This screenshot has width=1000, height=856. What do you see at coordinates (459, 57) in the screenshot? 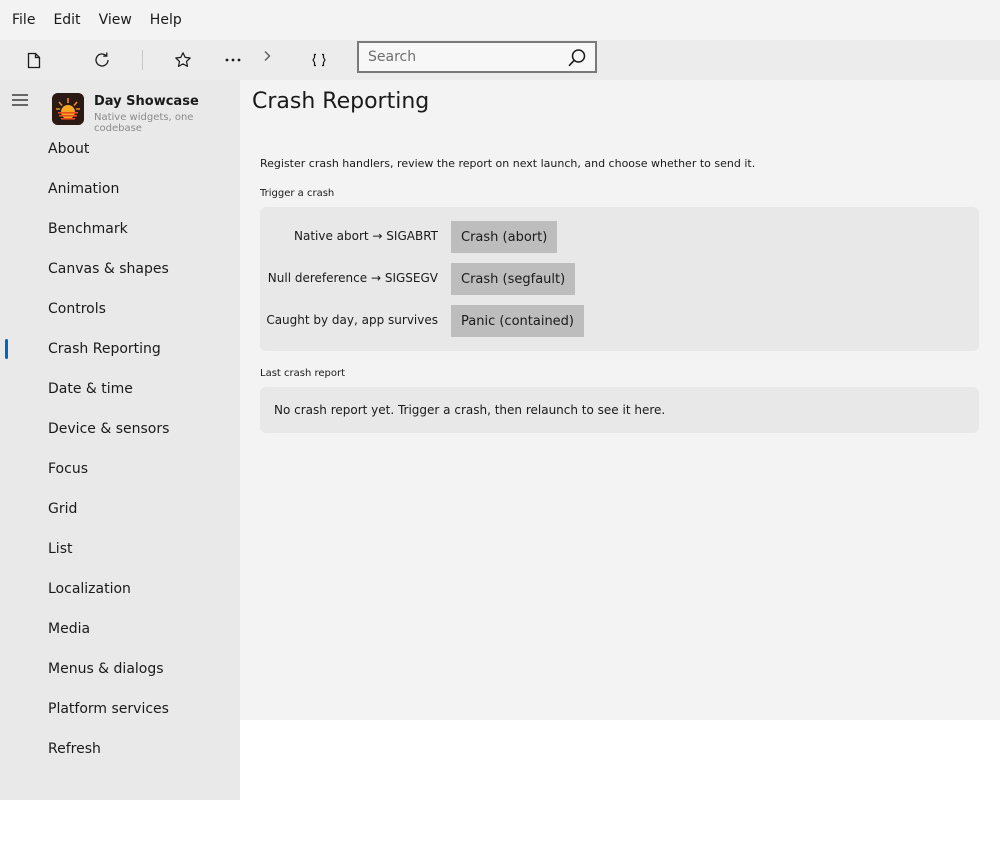
I see `search-input` at bounding box center [459, 57].